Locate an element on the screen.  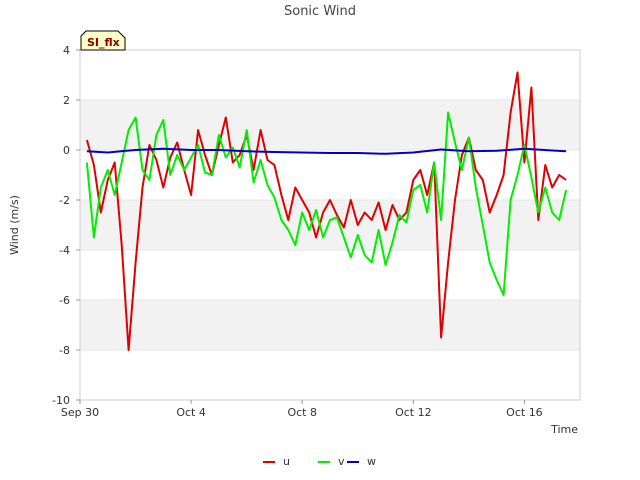
legend-label-w: w is located at coordinates (371, 461).